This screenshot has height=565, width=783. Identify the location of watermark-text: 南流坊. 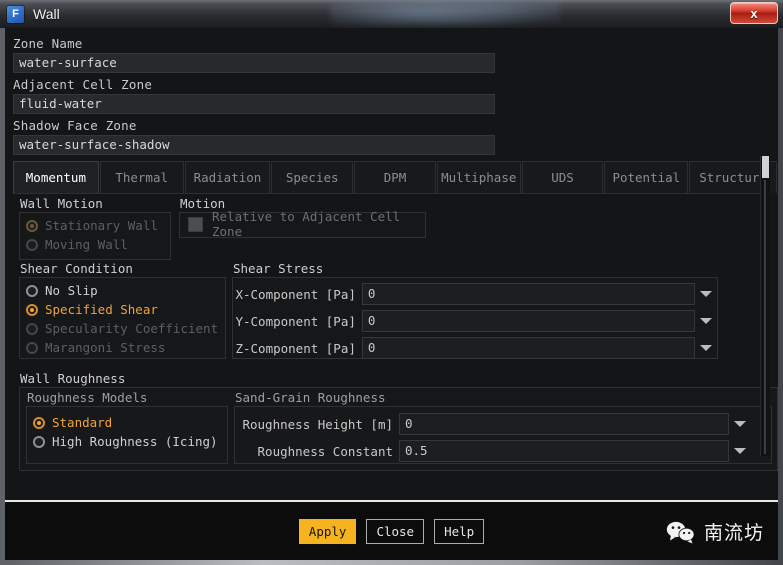
(733, 533).